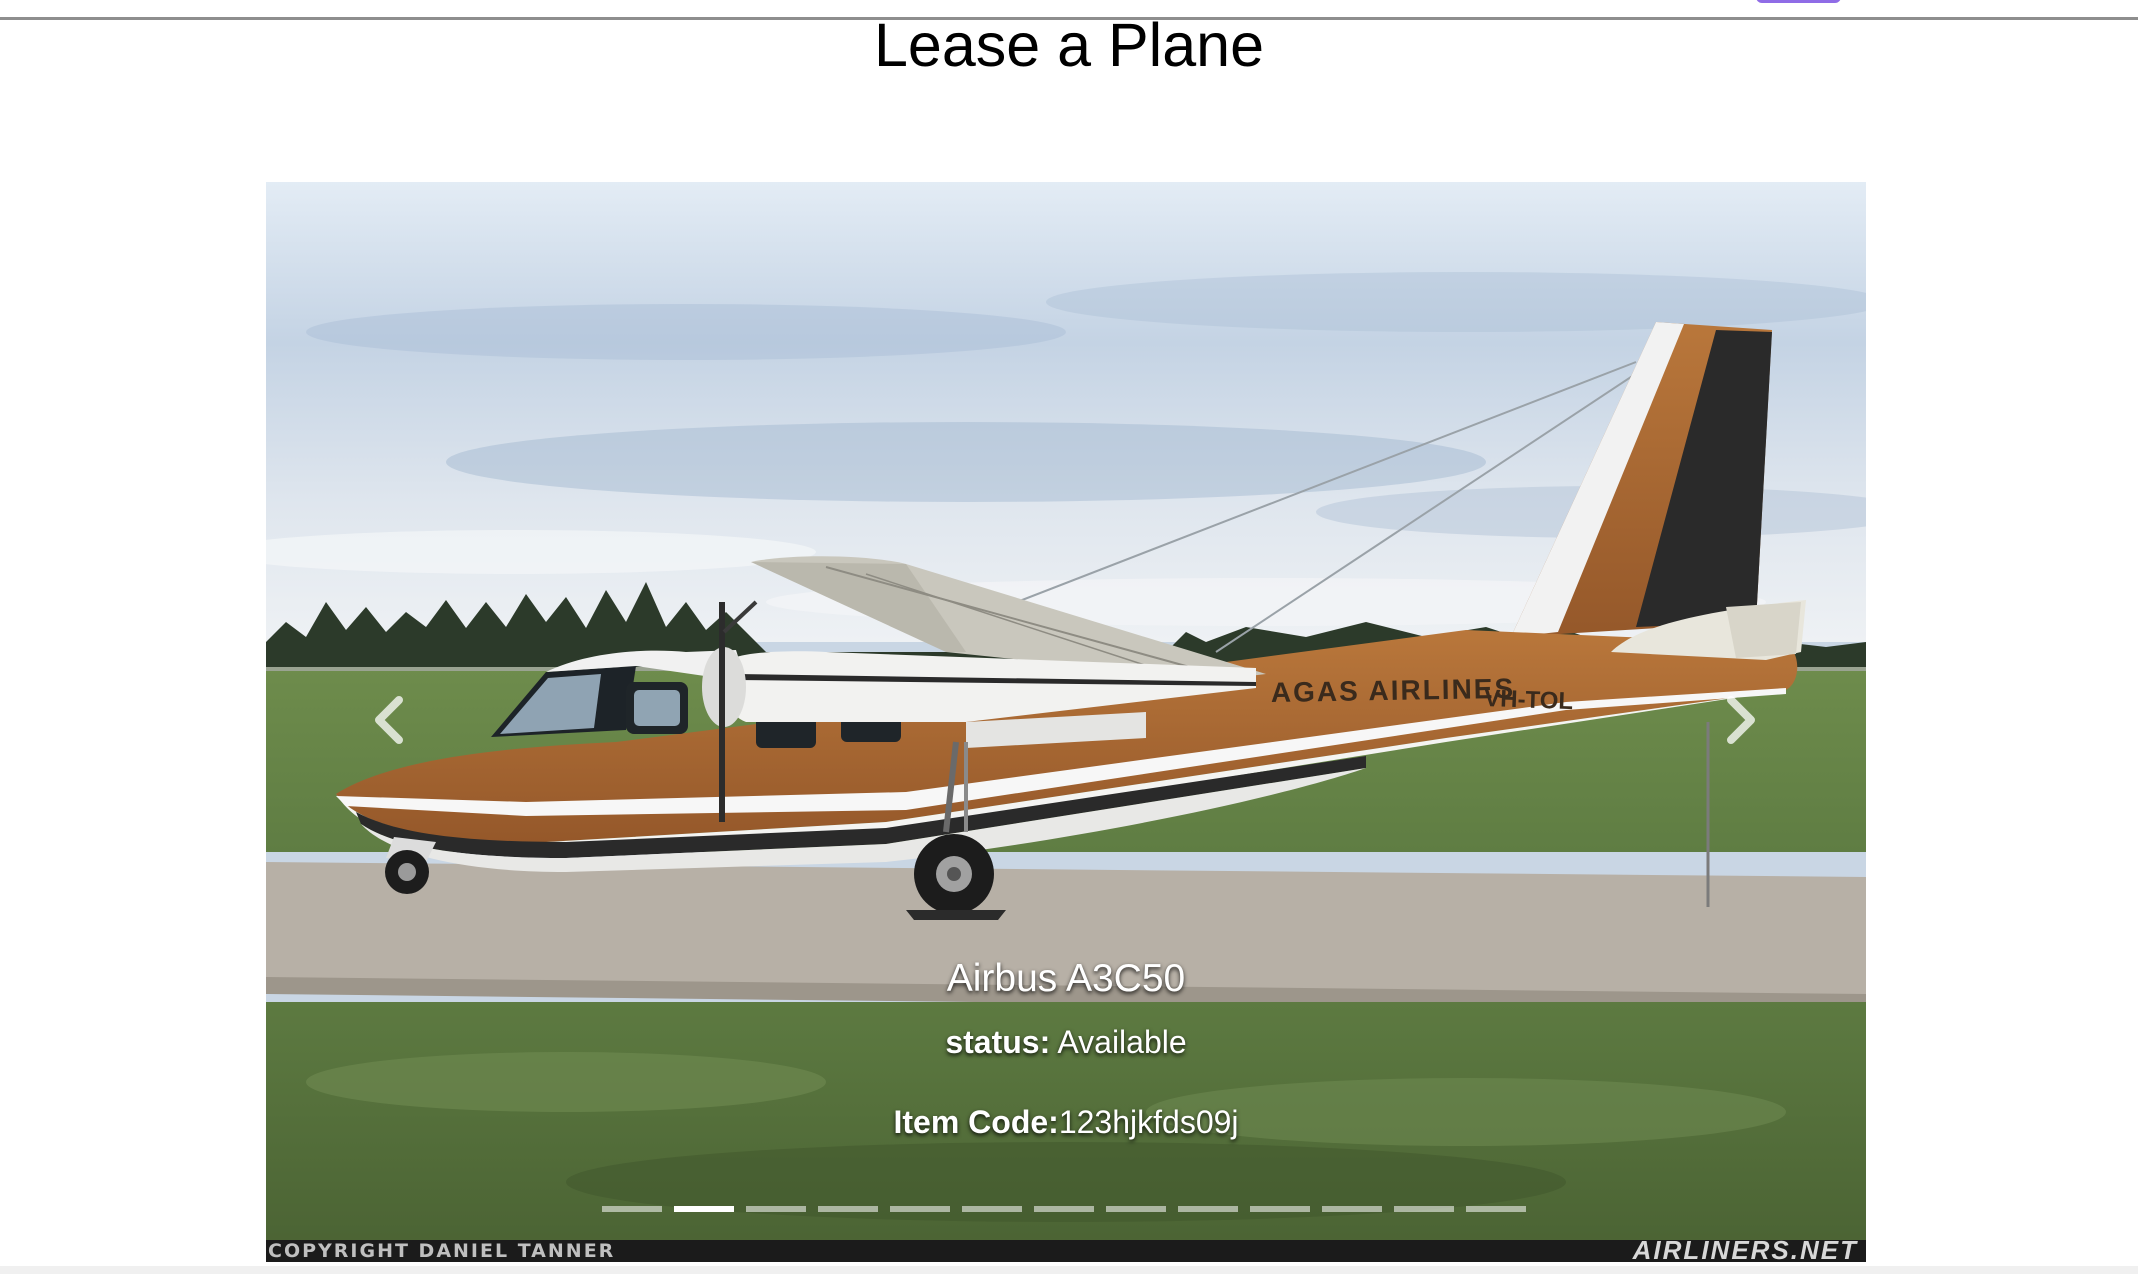 Image resolution: width=2138 pixels, height=1274 pixels. I want to click on carousel-indicators, so click(1064, 1210).